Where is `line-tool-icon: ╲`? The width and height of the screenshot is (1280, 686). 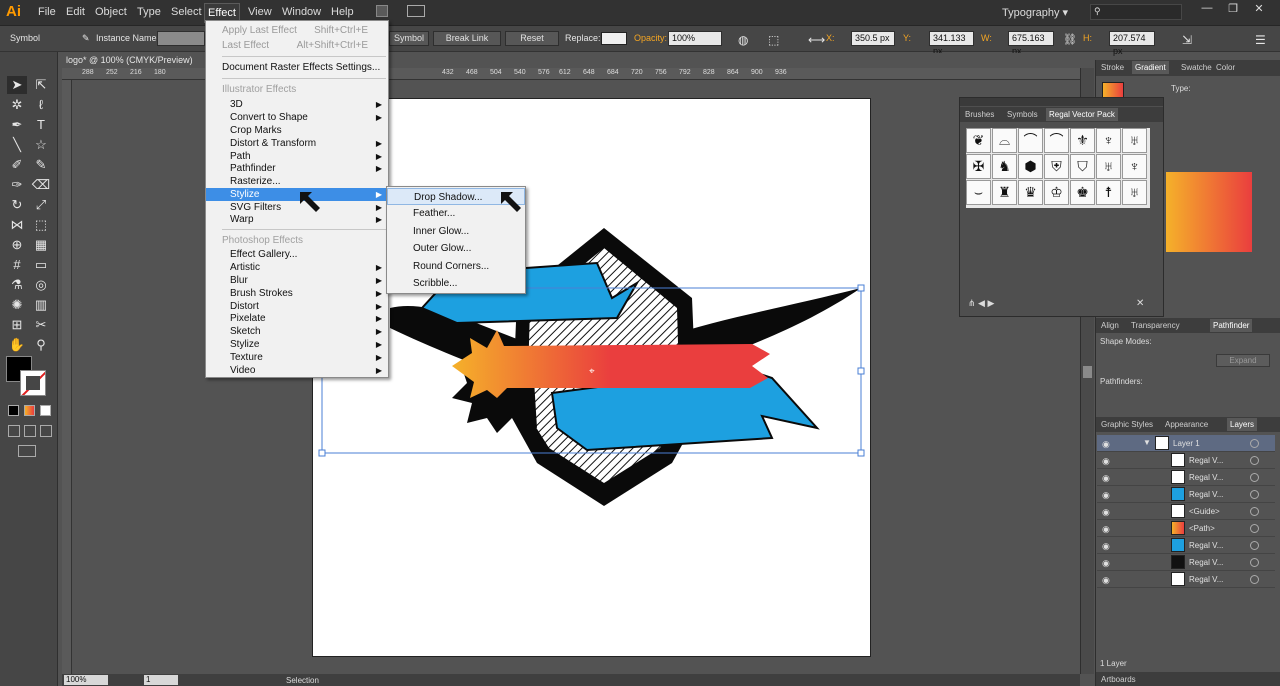 line-tool-icon: ╲ is located at coordinates (17, 145).